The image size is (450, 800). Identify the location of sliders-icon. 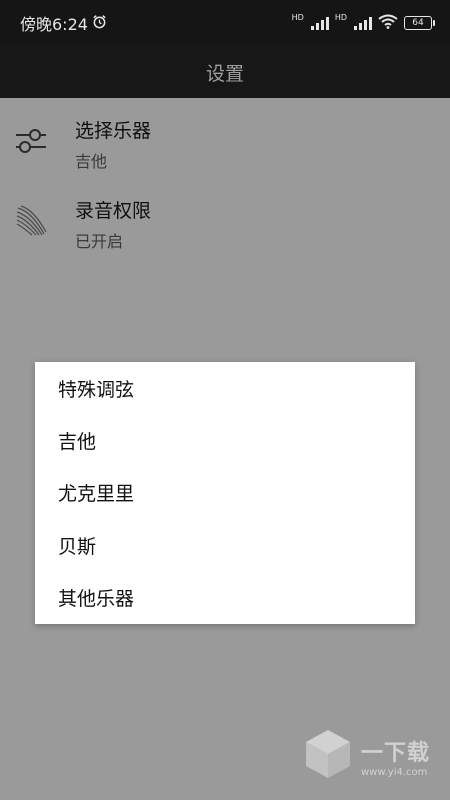
(31, 141).